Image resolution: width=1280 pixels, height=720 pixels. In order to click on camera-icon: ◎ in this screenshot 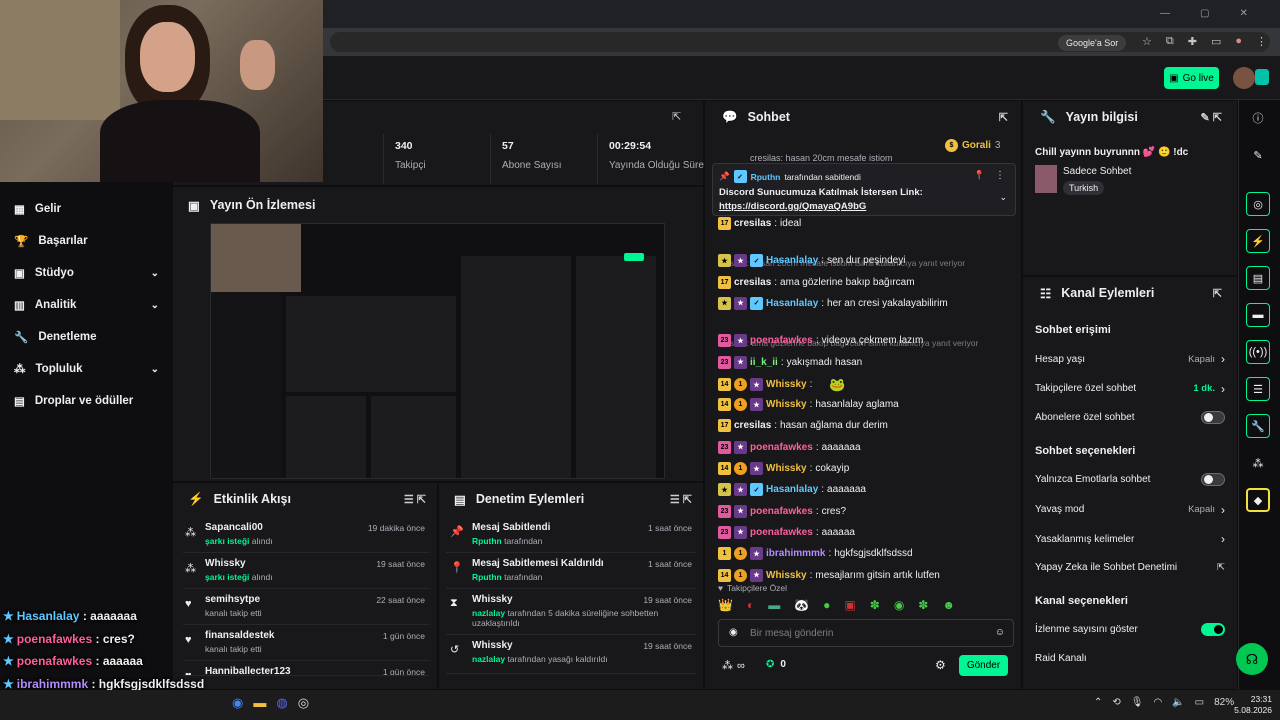, I will do `click(1258, 204)`.